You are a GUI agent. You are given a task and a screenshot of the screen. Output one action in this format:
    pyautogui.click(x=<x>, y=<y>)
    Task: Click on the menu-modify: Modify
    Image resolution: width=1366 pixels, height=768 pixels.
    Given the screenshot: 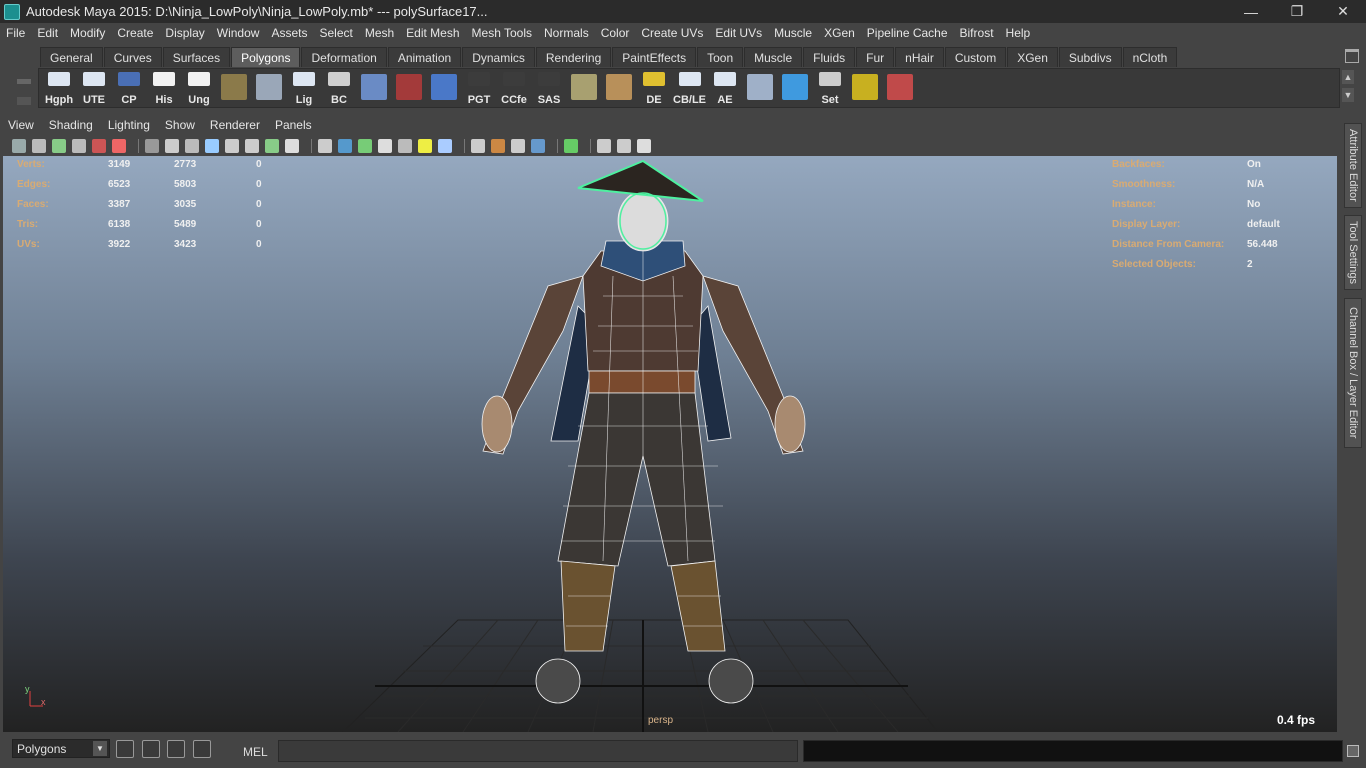 What is the action you would take?
    pyautogui.click(x=87, y=33)
    